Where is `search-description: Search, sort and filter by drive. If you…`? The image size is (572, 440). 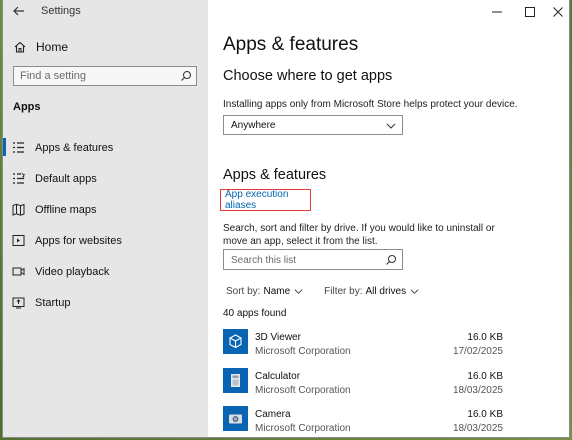 search-description: Search, sort and filter by drive. If you… is located at coordinates (359, 235).